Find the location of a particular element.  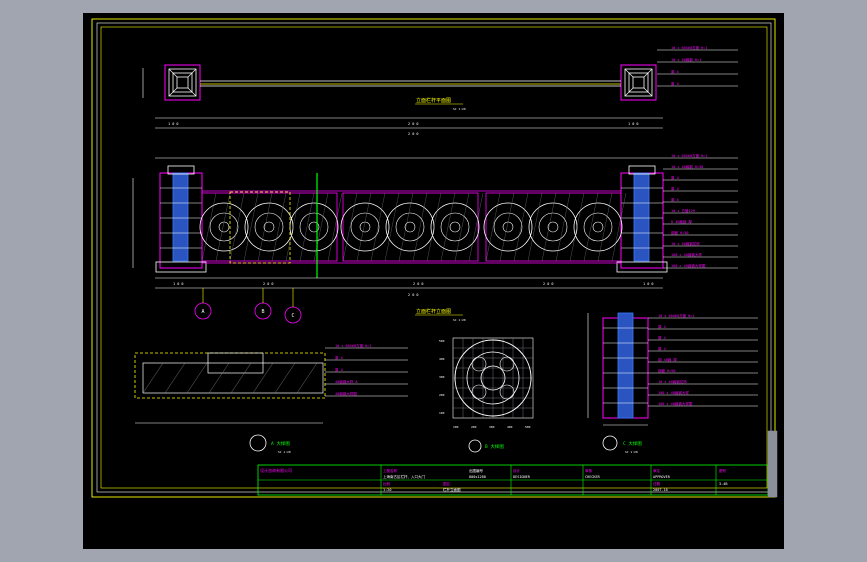

plan-annotation: 厚 4 is located at coordinates (675, 83).